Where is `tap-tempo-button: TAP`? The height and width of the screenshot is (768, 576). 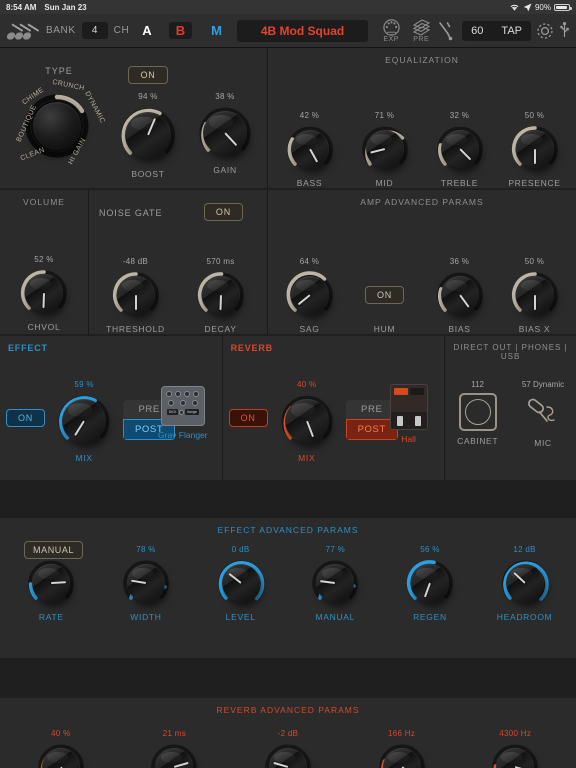 tap-tempo-button: TAP is located at coordinates (511, 31).